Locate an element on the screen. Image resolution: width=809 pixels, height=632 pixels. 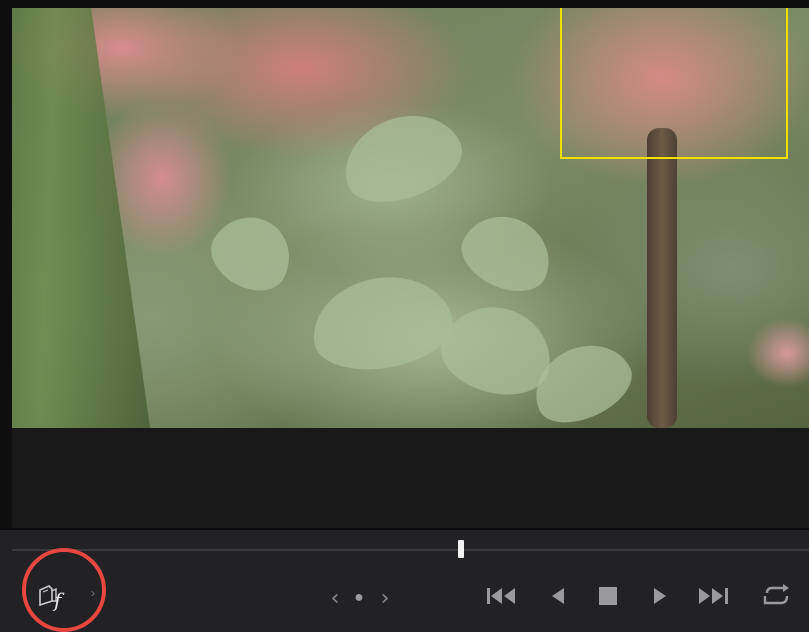
next-keyframe-button: › is located at coordinates (385, 598).